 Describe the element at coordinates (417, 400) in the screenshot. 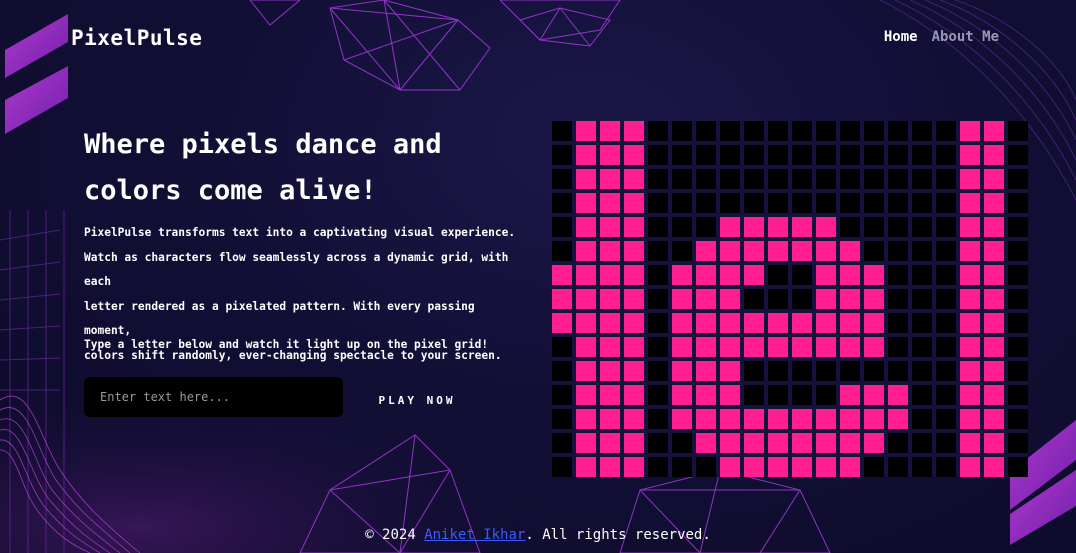

I see `play-now-button: PLAY NOW` at that location.